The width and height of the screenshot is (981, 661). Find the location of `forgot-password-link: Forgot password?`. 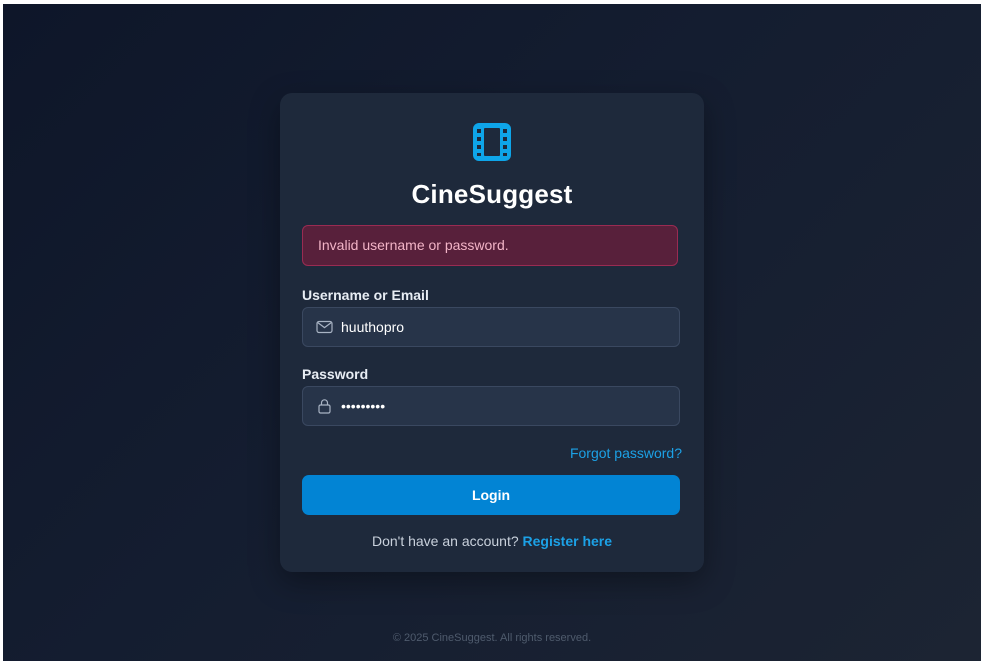

forgot-password-link: Forgot password? is located at coordinates (626, 453).